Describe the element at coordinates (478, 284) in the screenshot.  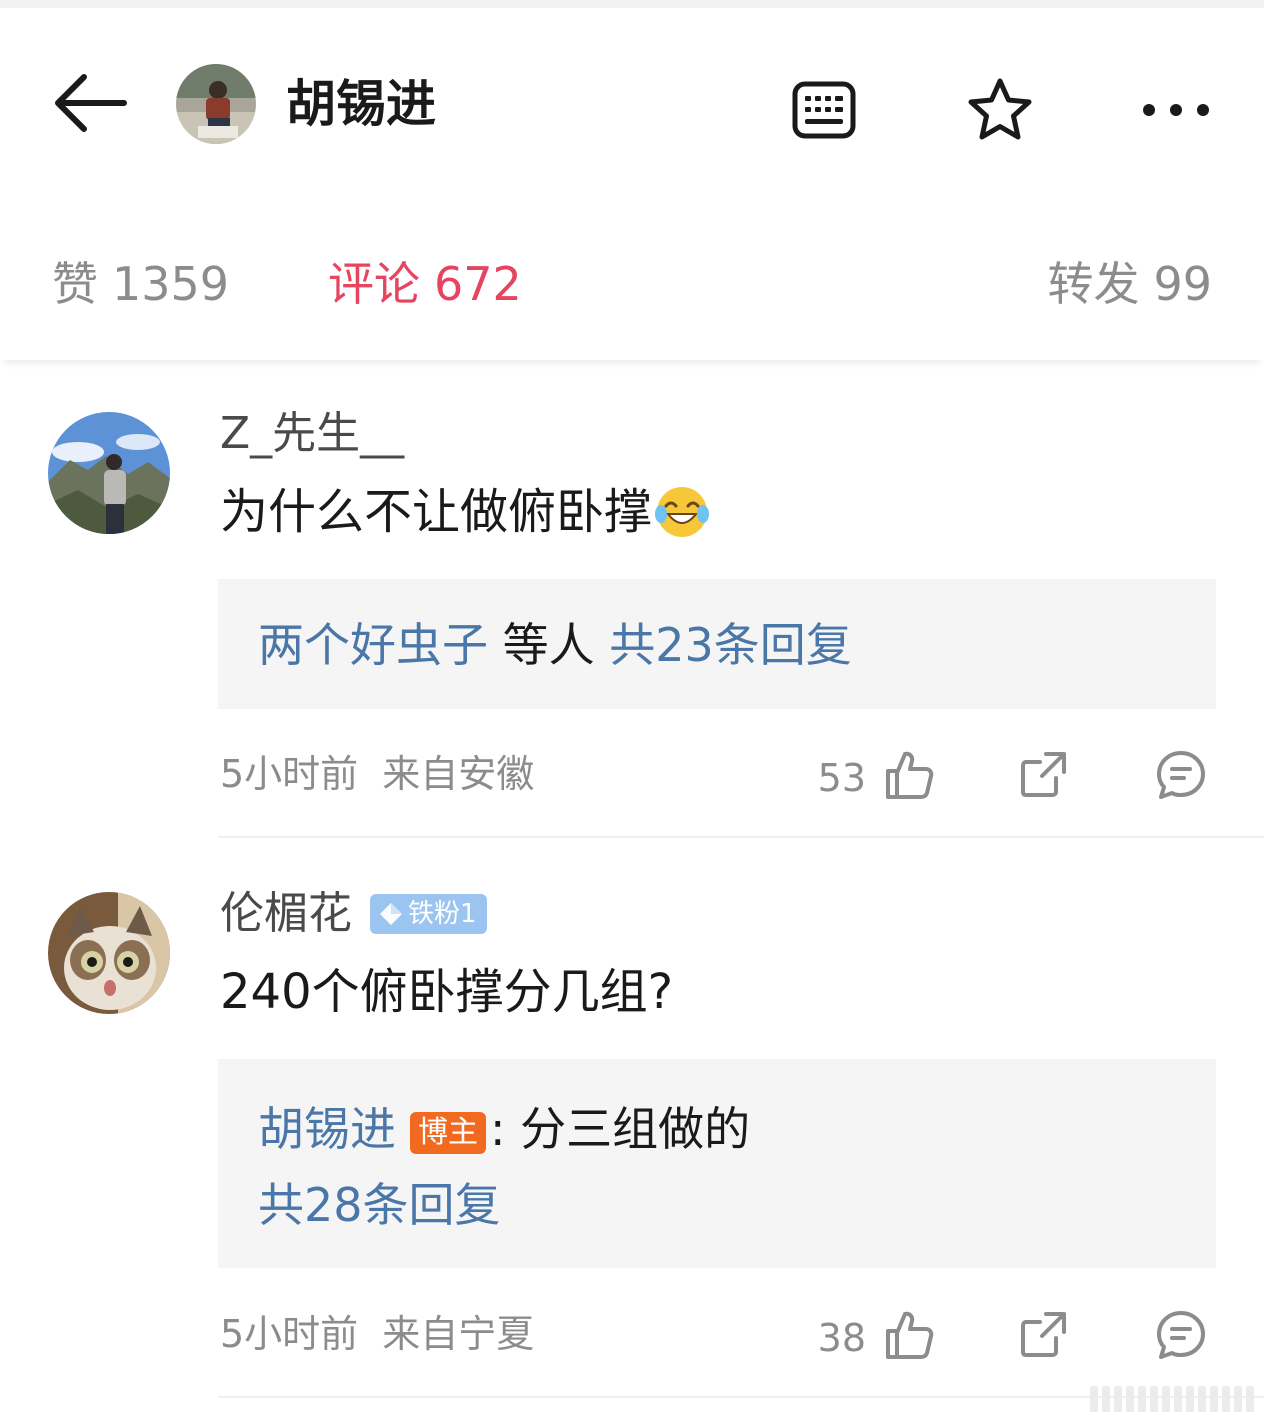
I see `comments-count: 672` at that location.